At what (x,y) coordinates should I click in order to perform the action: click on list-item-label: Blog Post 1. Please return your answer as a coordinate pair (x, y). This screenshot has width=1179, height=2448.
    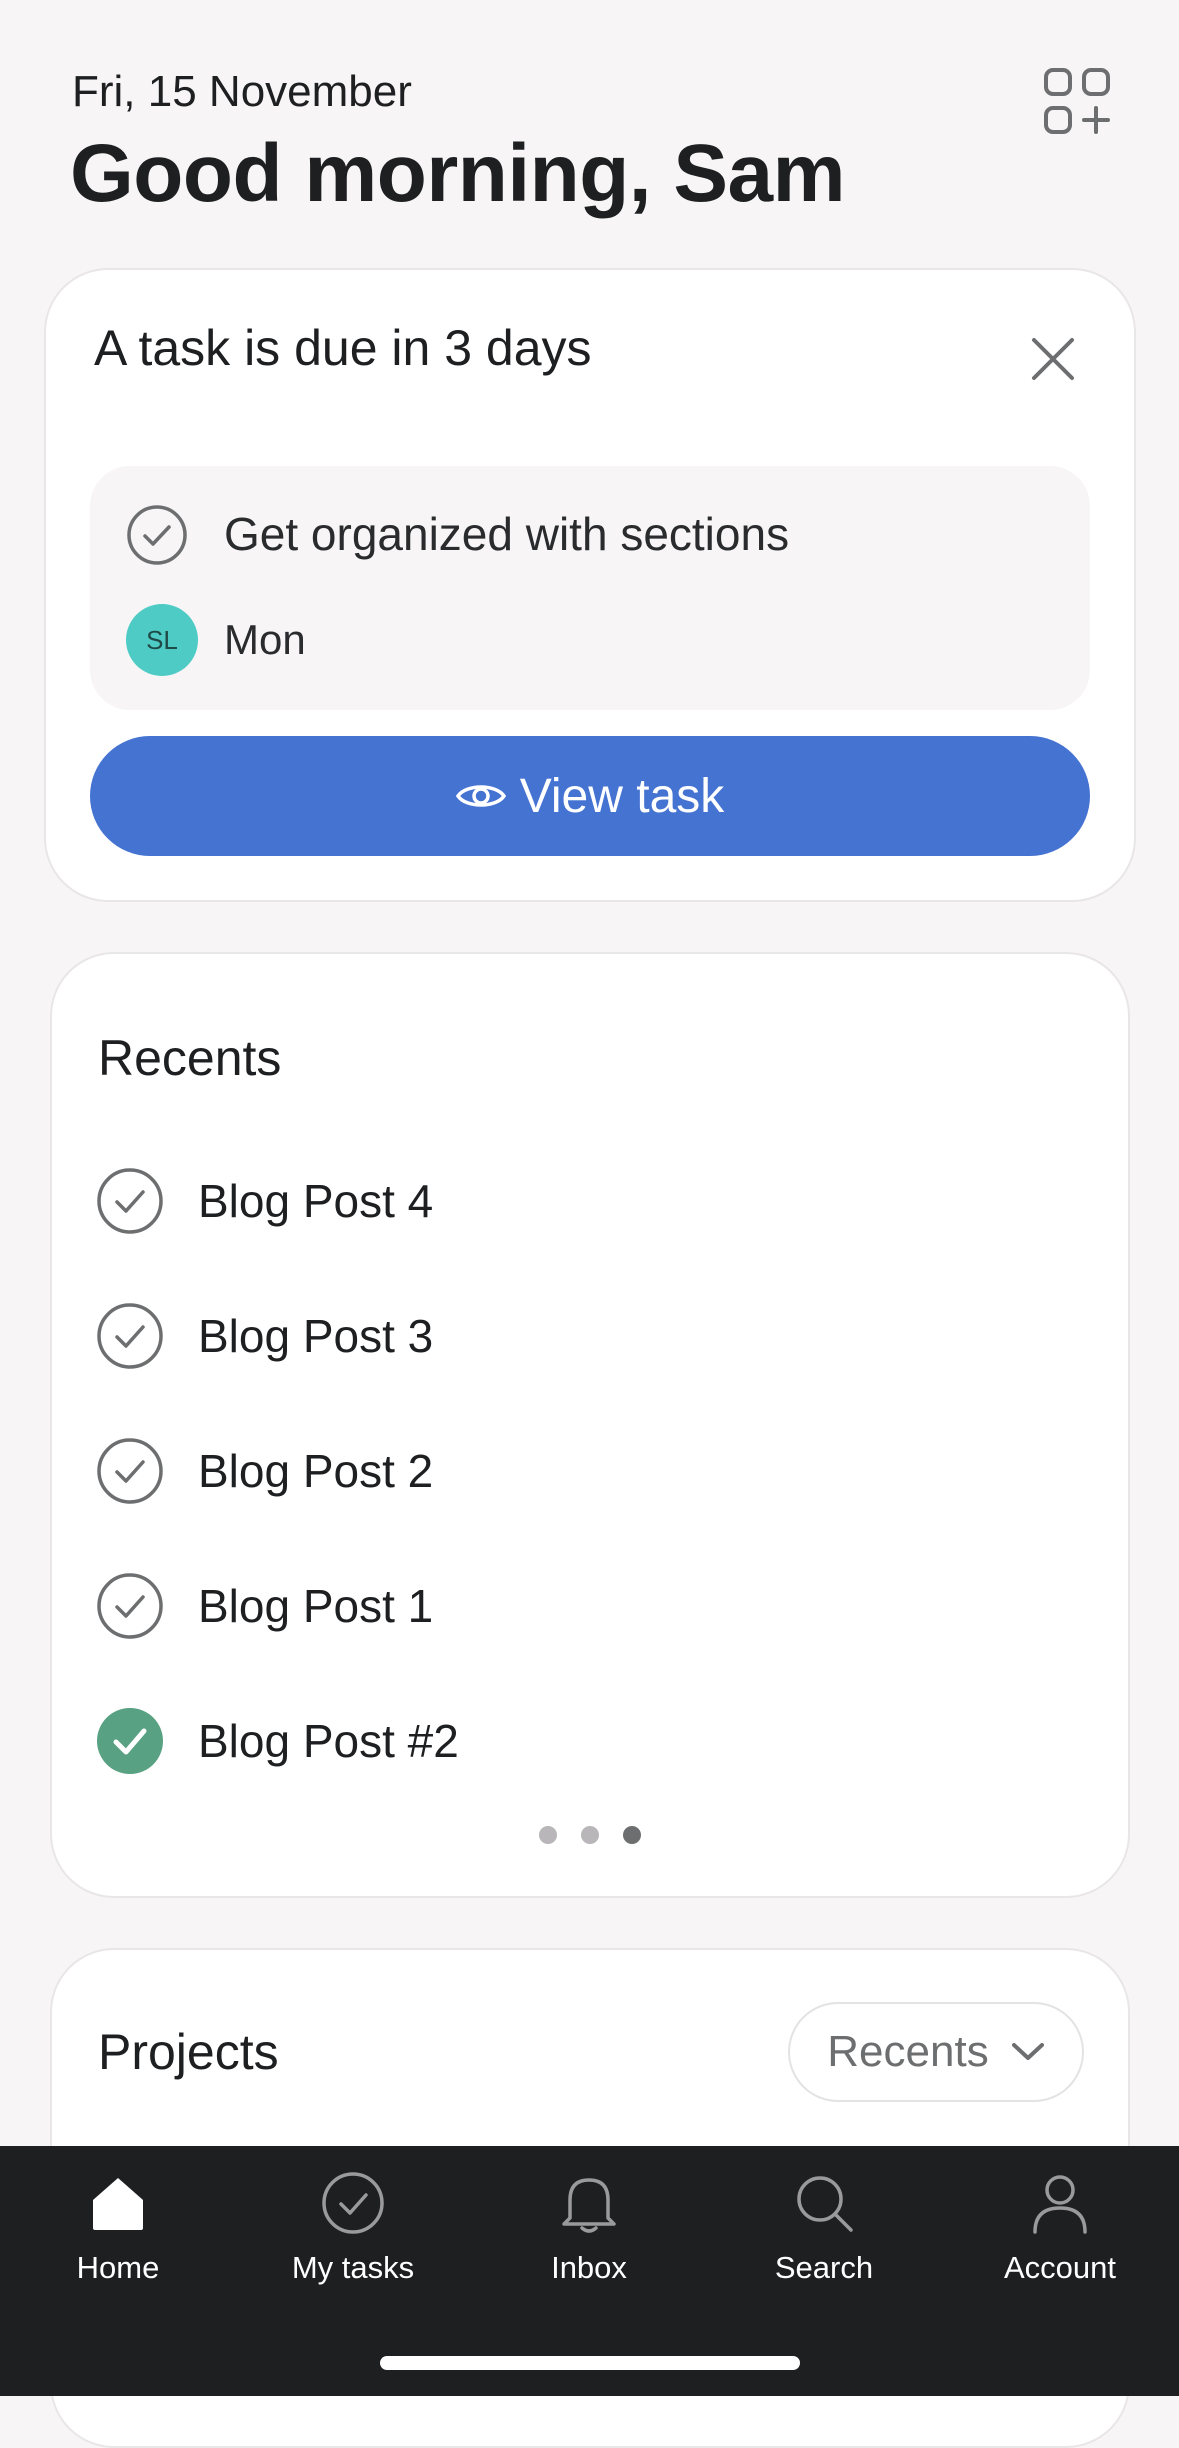
    Looking at the image, I should click on (316, 1606).